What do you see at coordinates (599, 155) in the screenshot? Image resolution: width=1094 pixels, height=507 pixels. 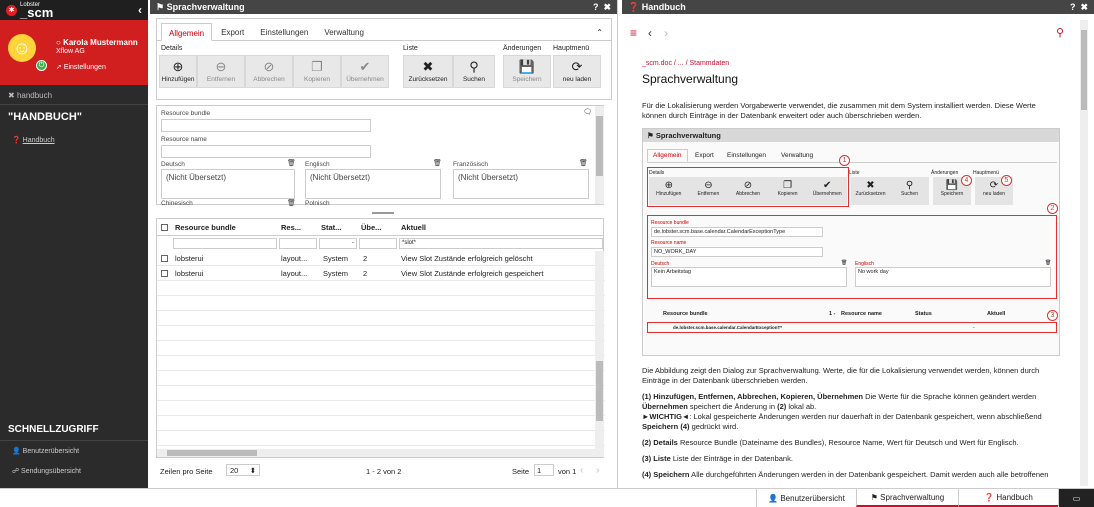 I see `form-scrollbar` at bounding box center [599, 155].